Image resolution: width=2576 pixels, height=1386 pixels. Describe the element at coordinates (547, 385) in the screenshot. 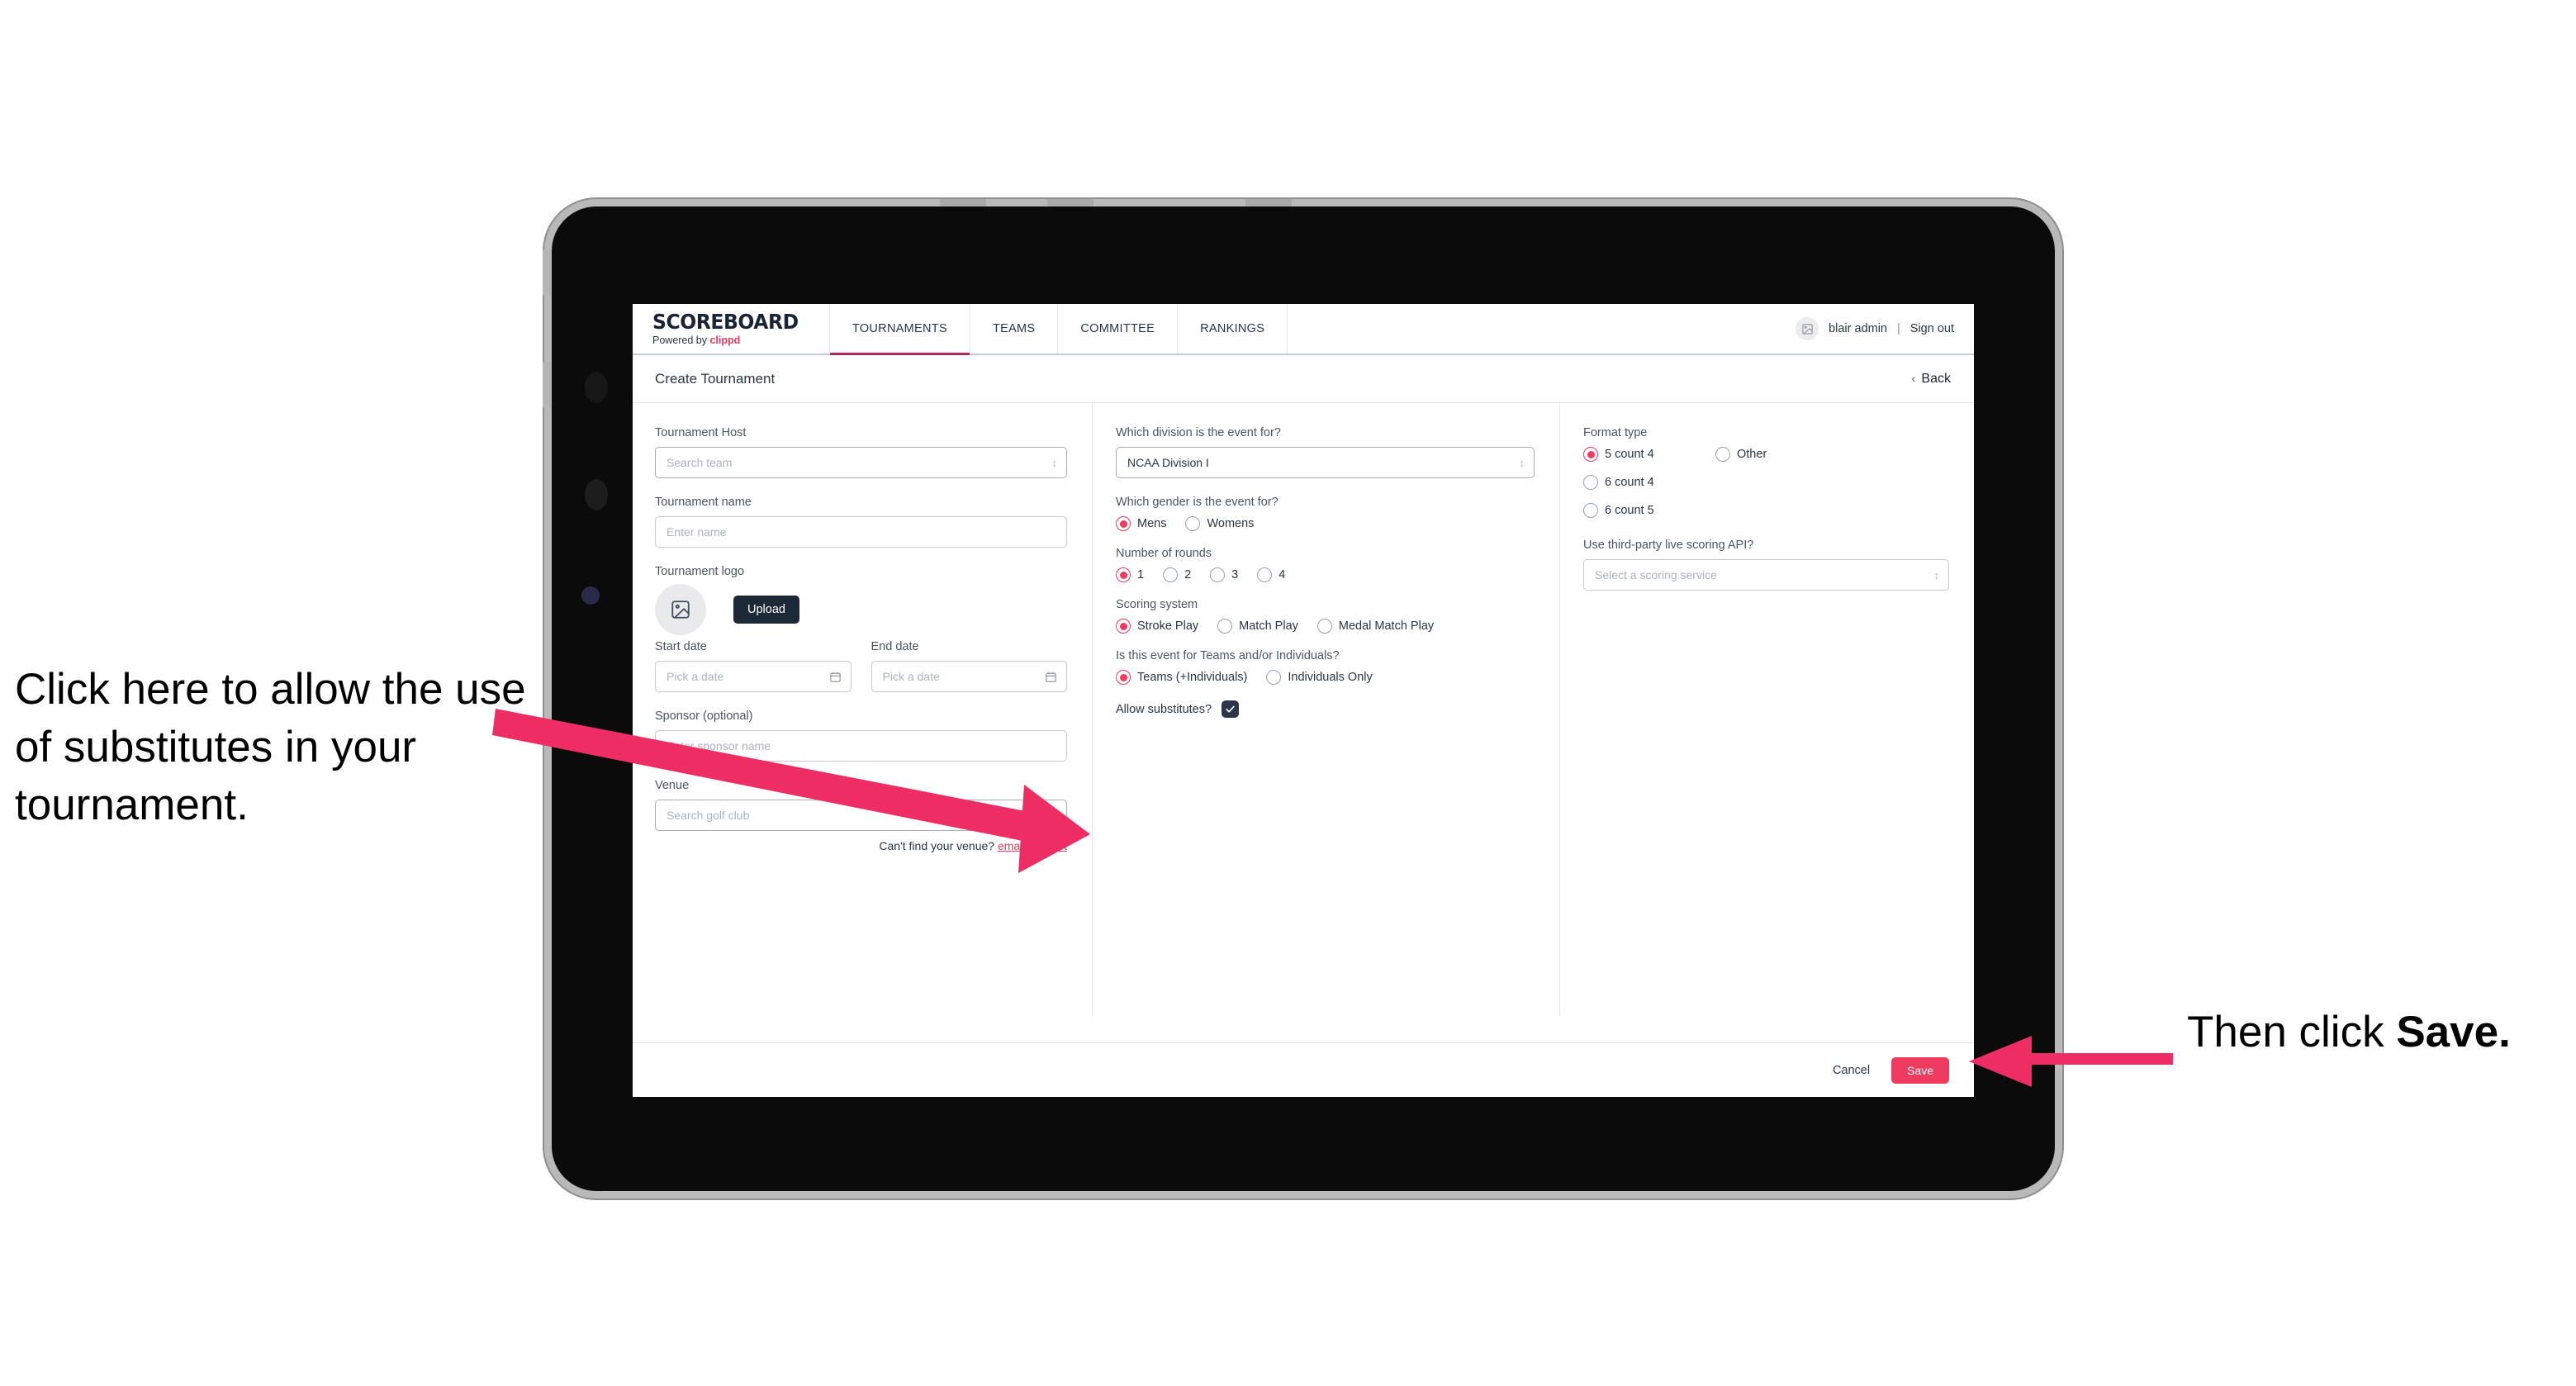

I see `device-volume-down-button` at that location.